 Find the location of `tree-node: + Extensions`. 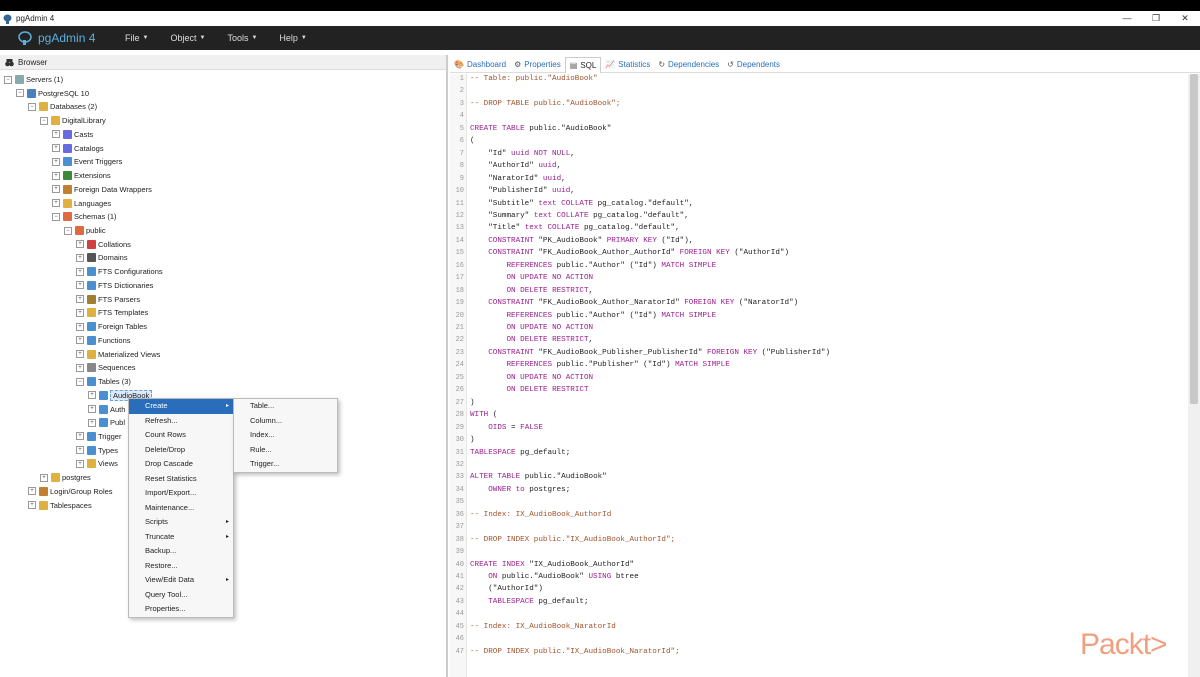

tree-node: + Extensions is located at coordinates (81, 175).